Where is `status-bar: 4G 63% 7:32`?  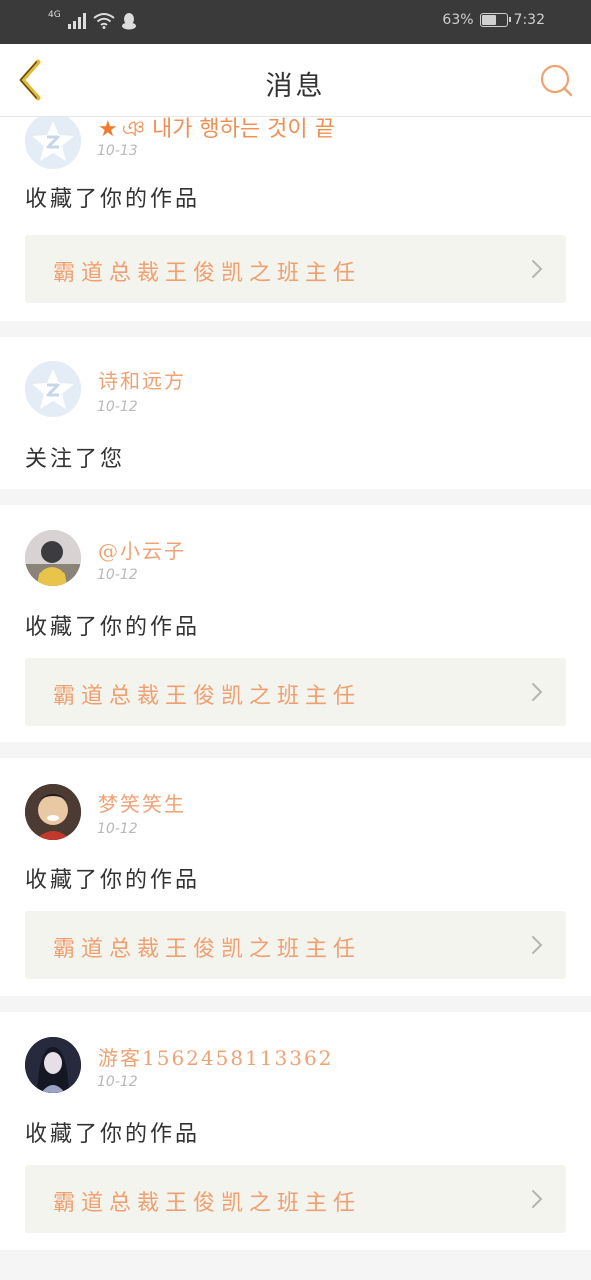 status-bar: 4G 63% 7:32 is located at coordinates (295, 22).